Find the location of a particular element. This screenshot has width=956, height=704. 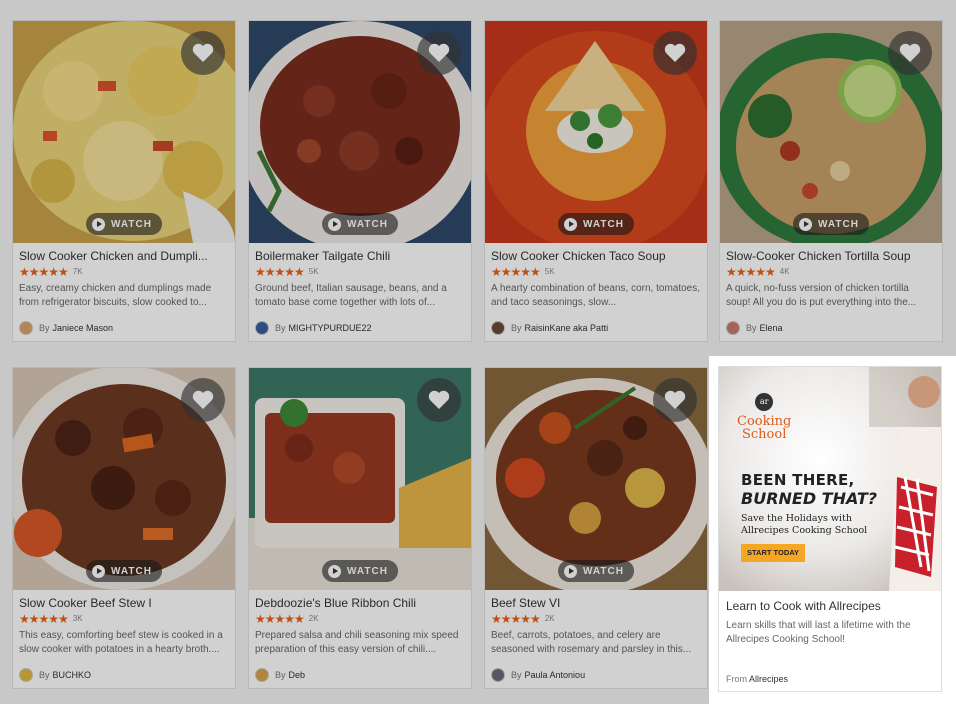

rating-count: 4K is located at coordinates (784, 271).